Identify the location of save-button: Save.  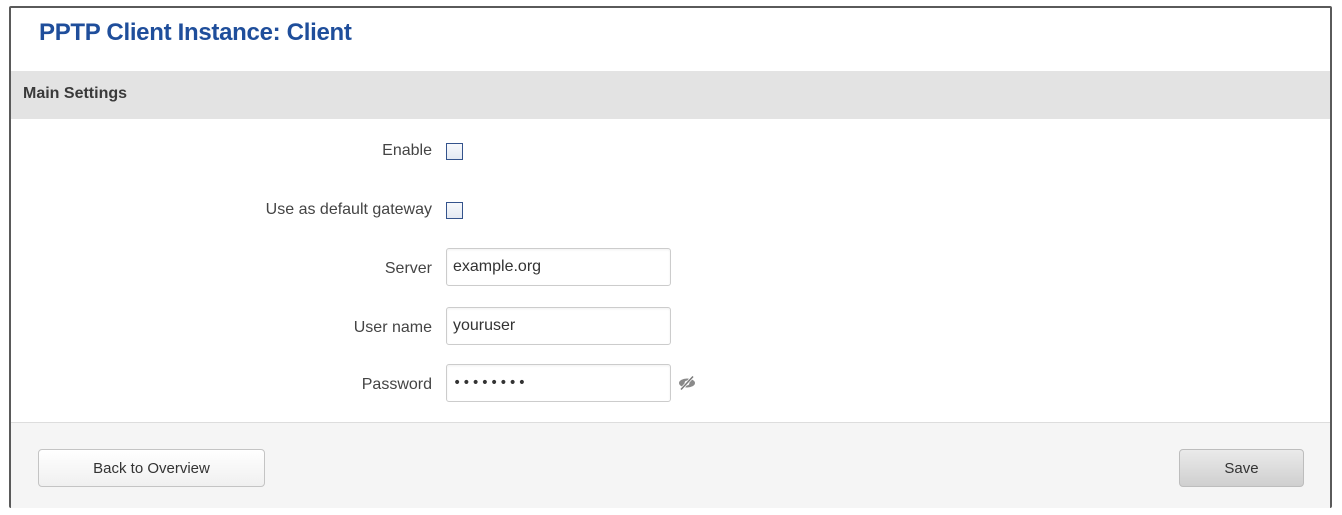
(1241, 468).